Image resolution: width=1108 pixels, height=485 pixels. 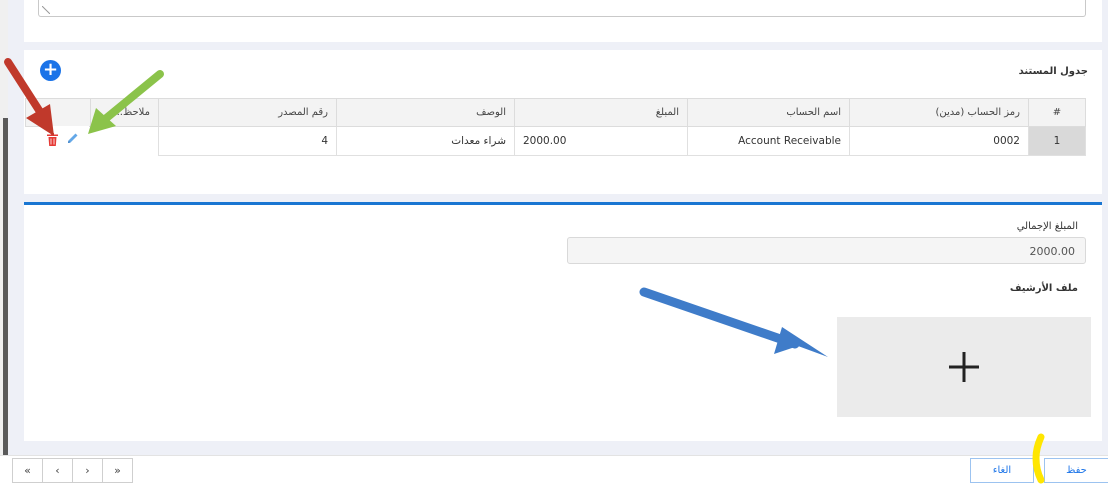 I want to click on plus-icon: +, so click(x=50, y=69).